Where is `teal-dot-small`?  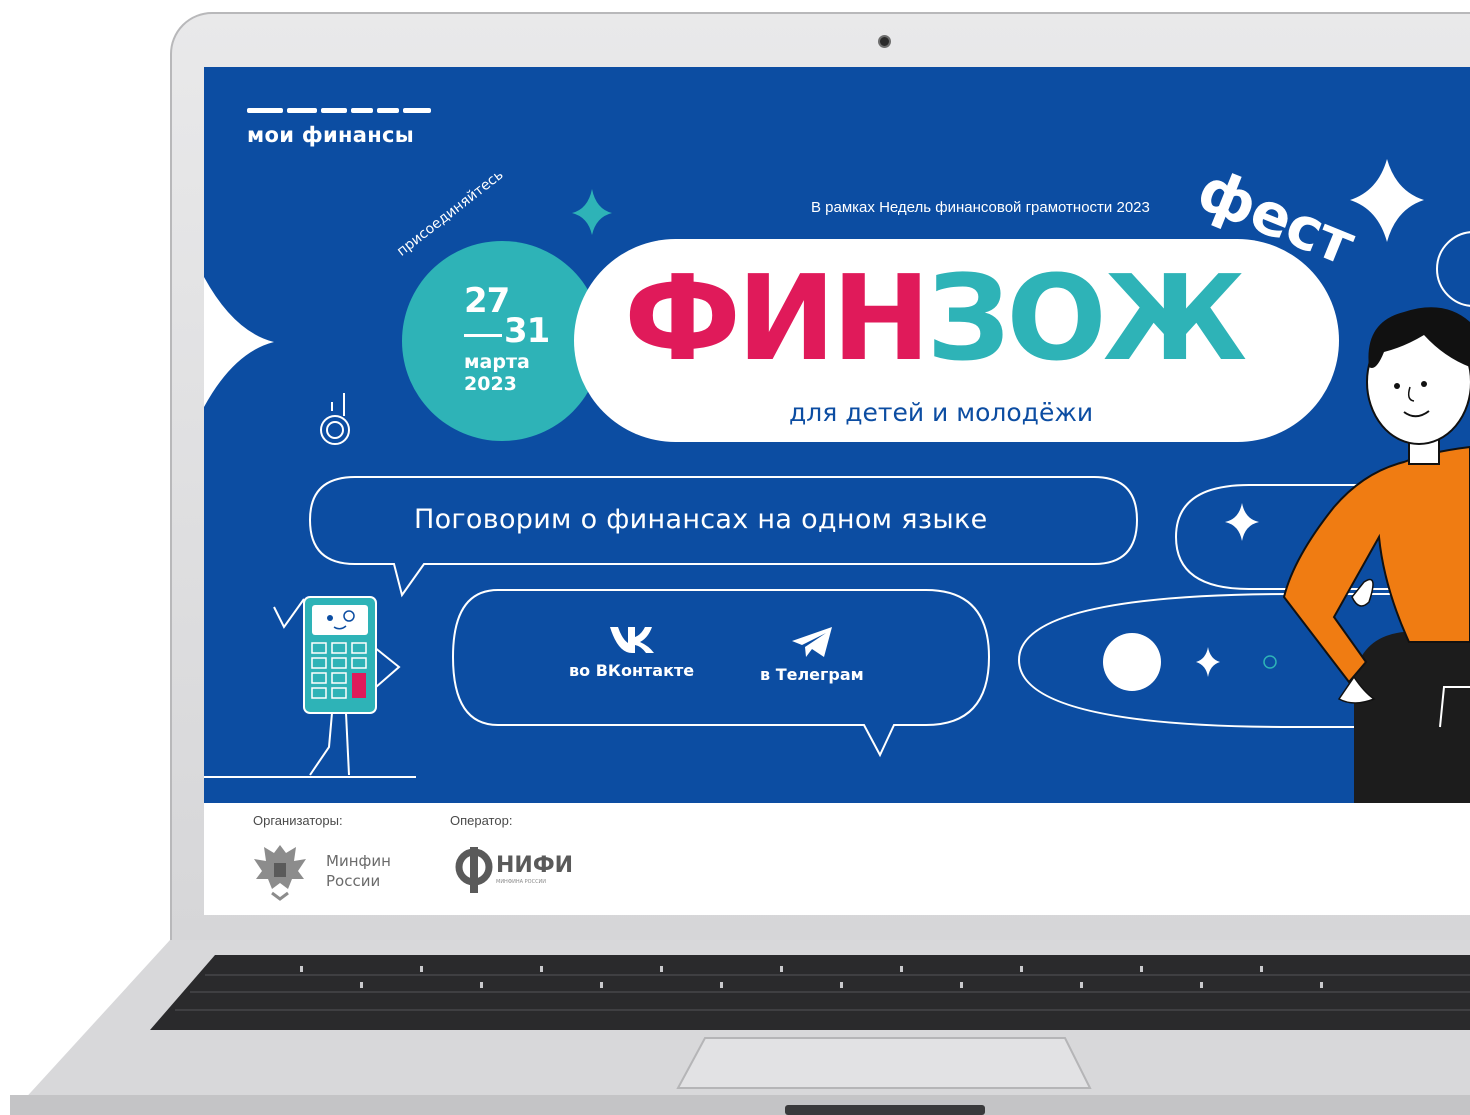
teal-dot-small is located at coordinates (1270, 662).